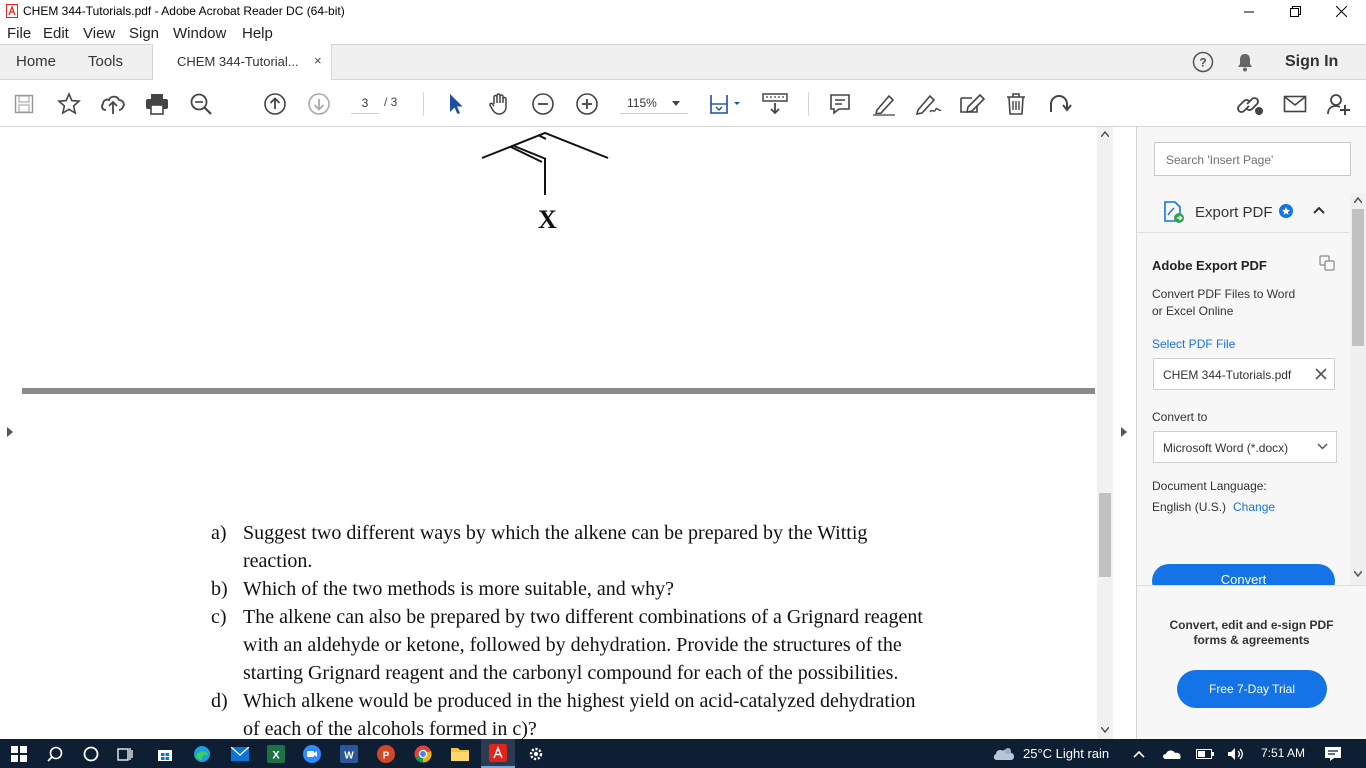 Image resolution: width=1366 pixels, height=768 pixels. I want to click on document-scrollbar, so click(1105, 433).